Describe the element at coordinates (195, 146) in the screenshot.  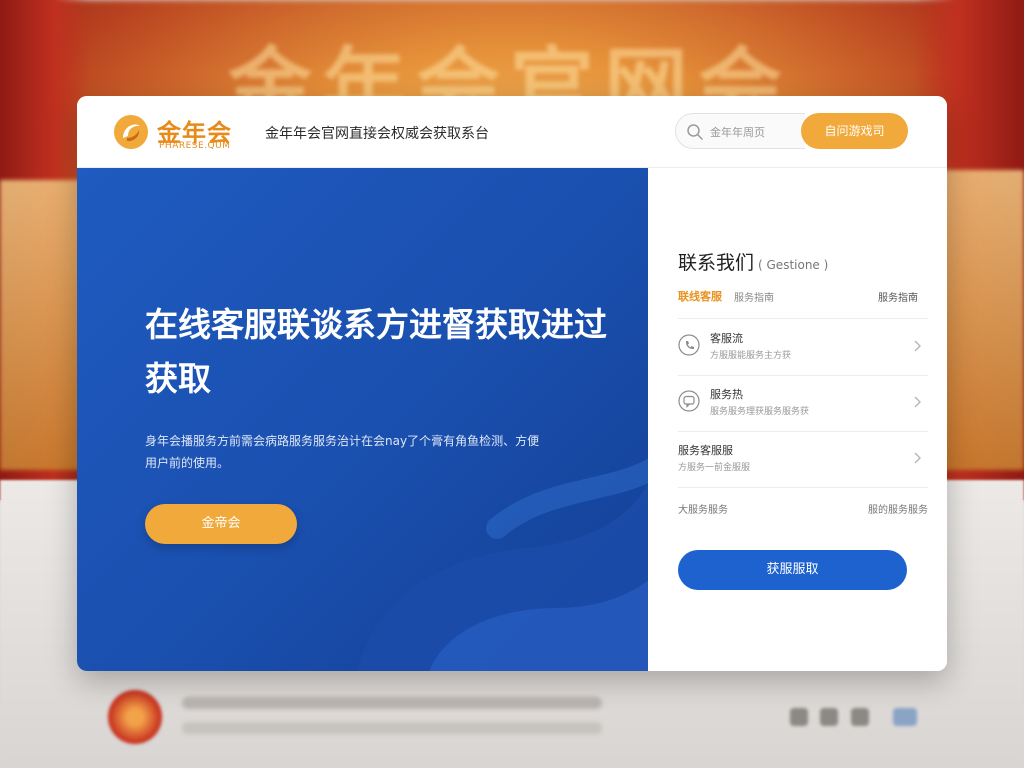
I see `logo-subtitle: PHARESE.QUM` at that location.